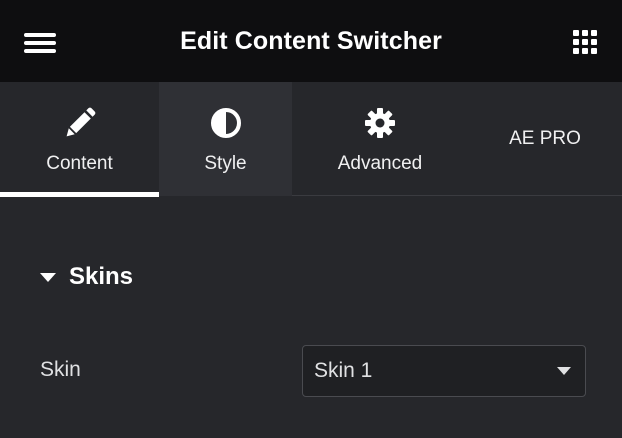 Image resolution: width=622 pixels, height=438 pixels. I want to click on tab-ae-pro: AE PRO, so click(545, 139).